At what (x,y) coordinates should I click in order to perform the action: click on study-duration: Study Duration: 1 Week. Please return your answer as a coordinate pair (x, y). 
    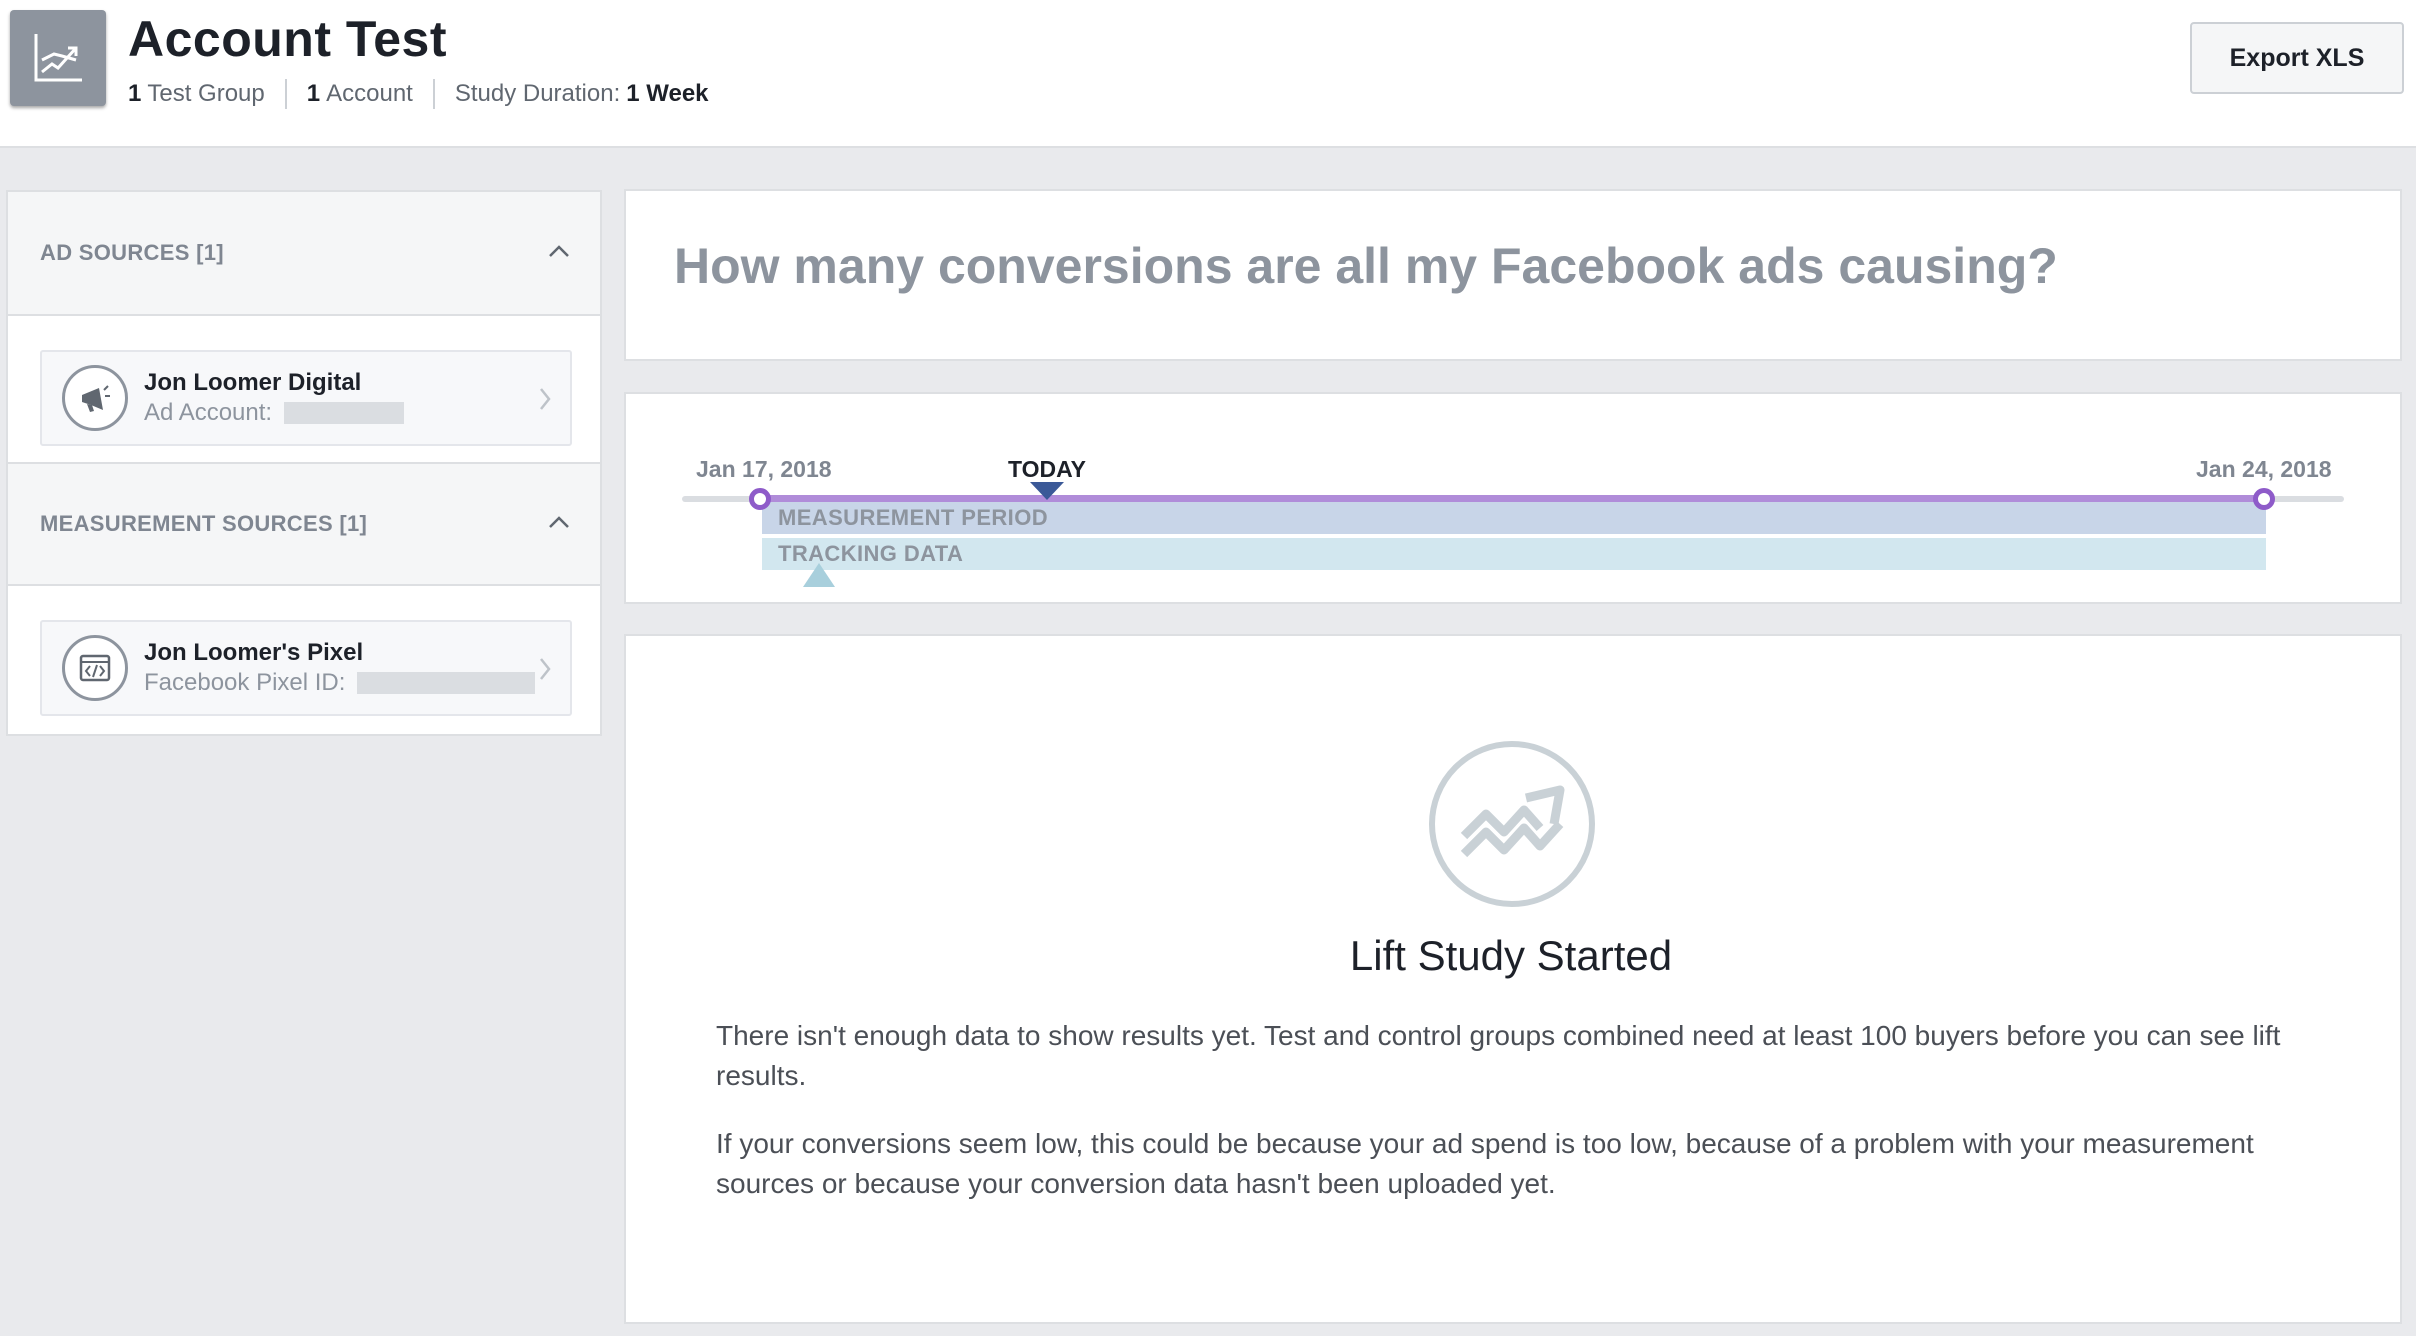
    Looking at the image, I should click on (581, 93).